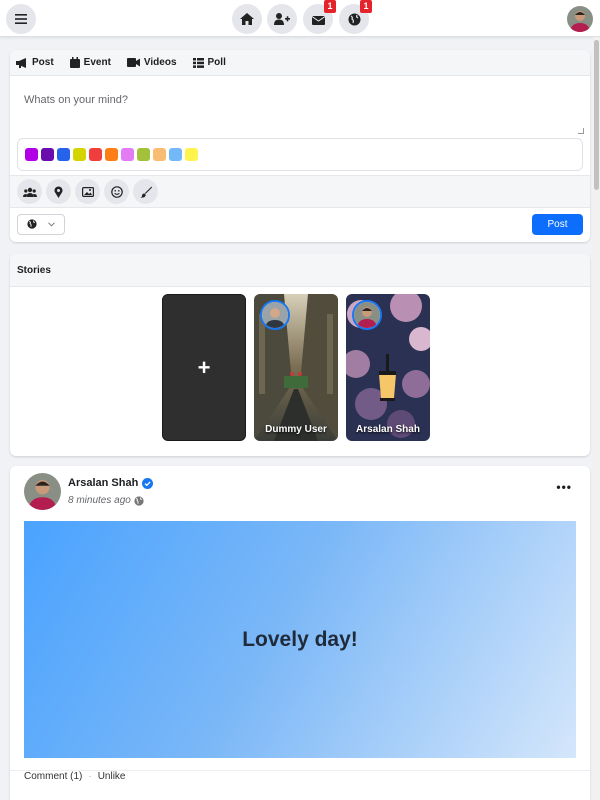 The width and height of the screenshot is (600, 800). I want to click on tab-poll: Poll, so click(209, 62).